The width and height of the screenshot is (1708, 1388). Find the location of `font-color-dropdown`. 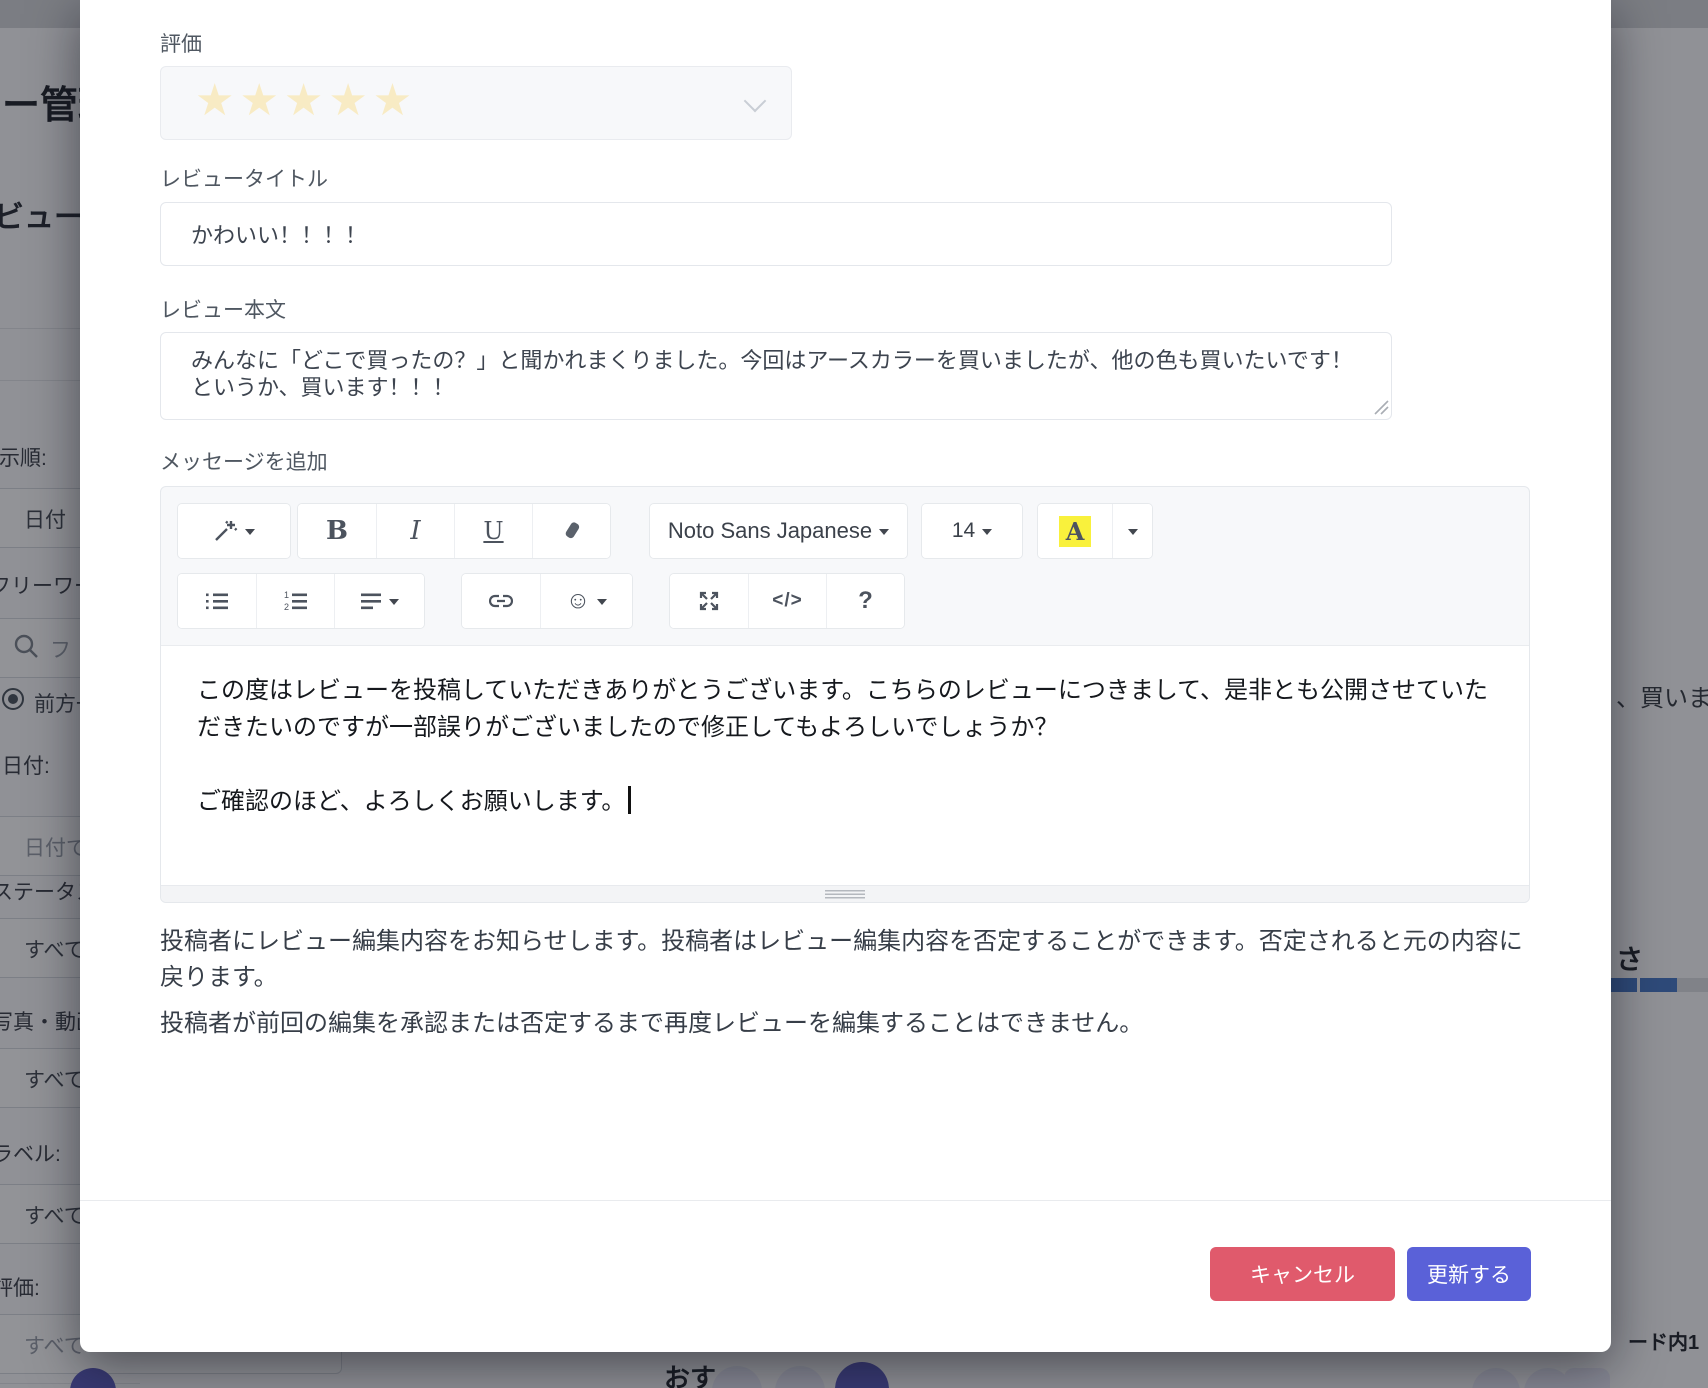

font-color-dropdown is located at coordinates (1132, 531).